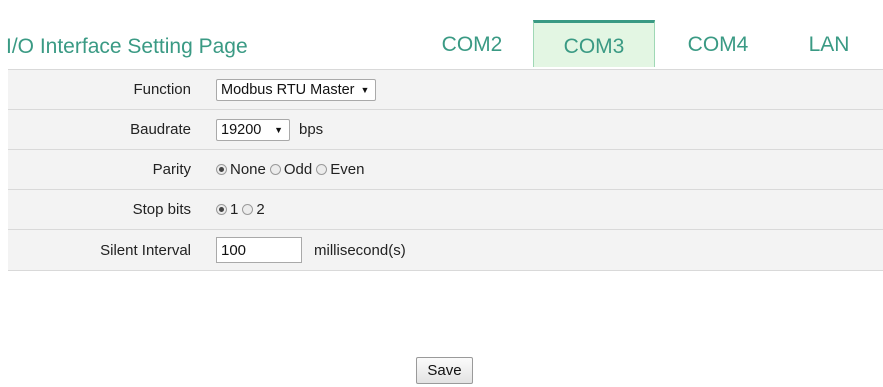 The height and width of the screenshot is (387, 883). I want to click on parity-radio-none: None, so click(241, 169).